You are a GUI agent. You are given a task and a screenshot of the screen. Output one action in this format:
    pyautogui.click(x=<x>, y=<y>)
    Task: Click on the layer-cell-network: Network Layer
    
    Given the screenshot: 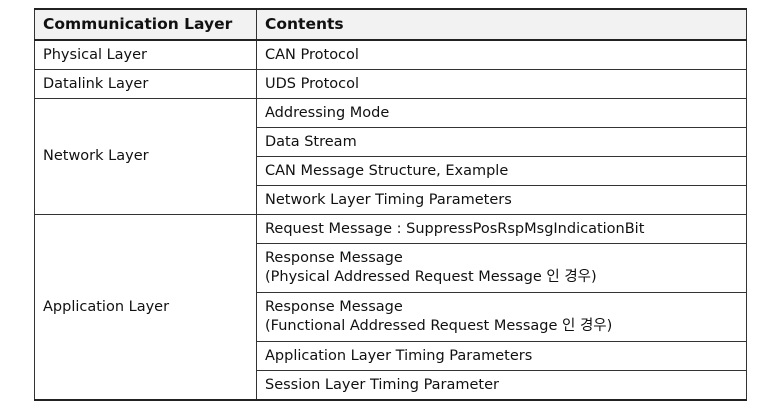 What is the action you would take?
    pyautogui.click(x=145, y=156)
    